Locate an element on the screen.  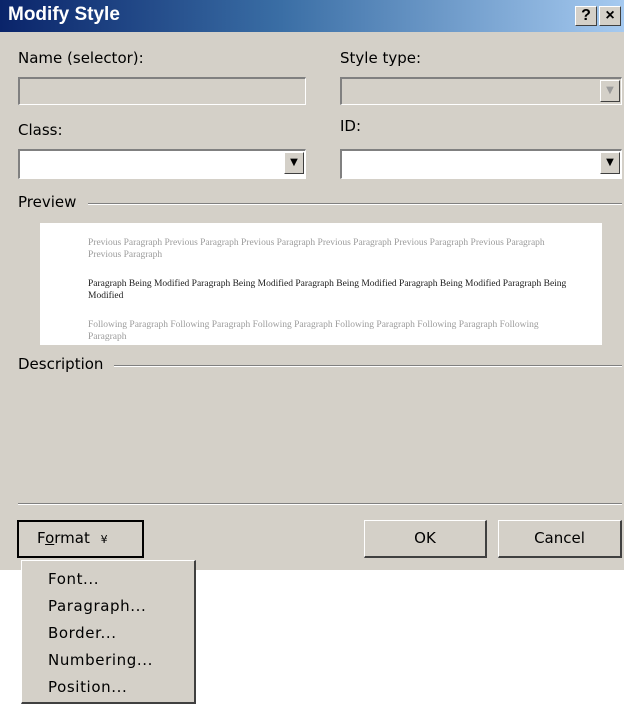
format-arrow-icon: ¥ is located at coordinates (104, 539).